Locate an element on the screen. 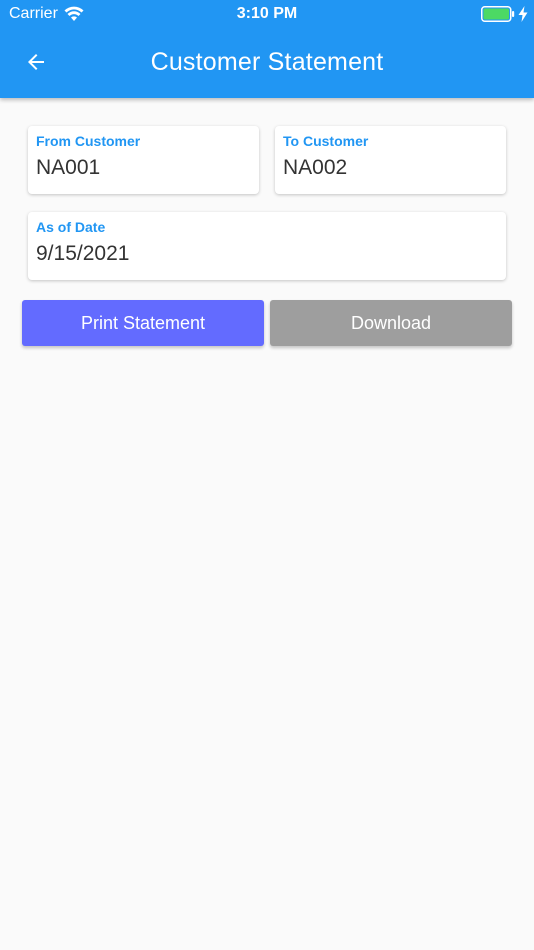 The height and width of the screenshot is (950, 534). toolbar: Customer Statement is located at coordinates (267, 63).